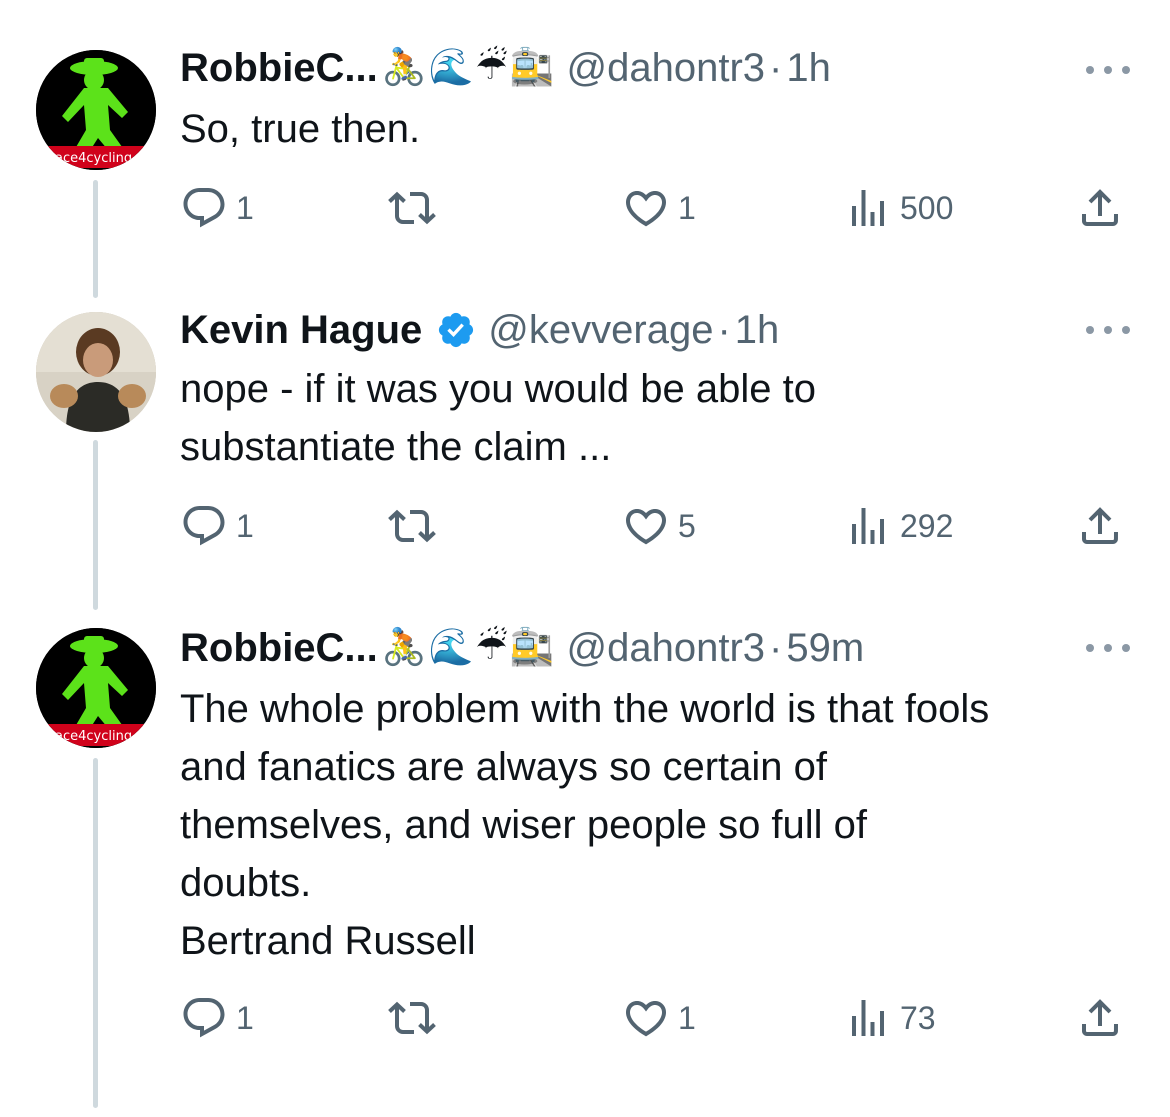  I want to click on display-name: Kevin Hague, so click(301, 330).